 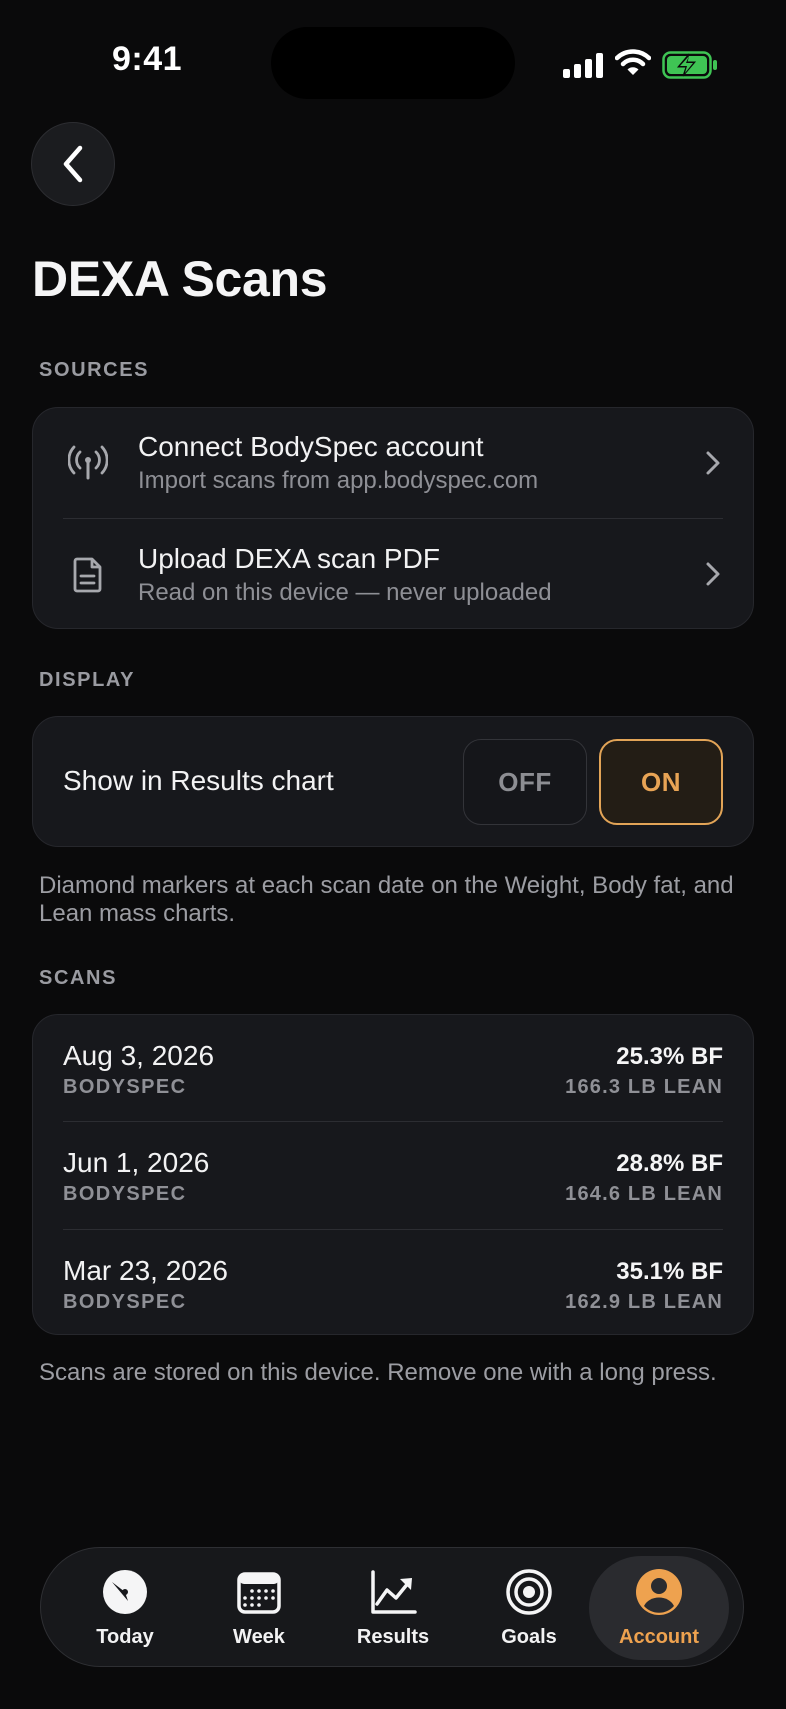 What do you see at coordinates (583, 65) in the screenshot?
I see `cellular-signal-icon` at bounding box center [583, 65].